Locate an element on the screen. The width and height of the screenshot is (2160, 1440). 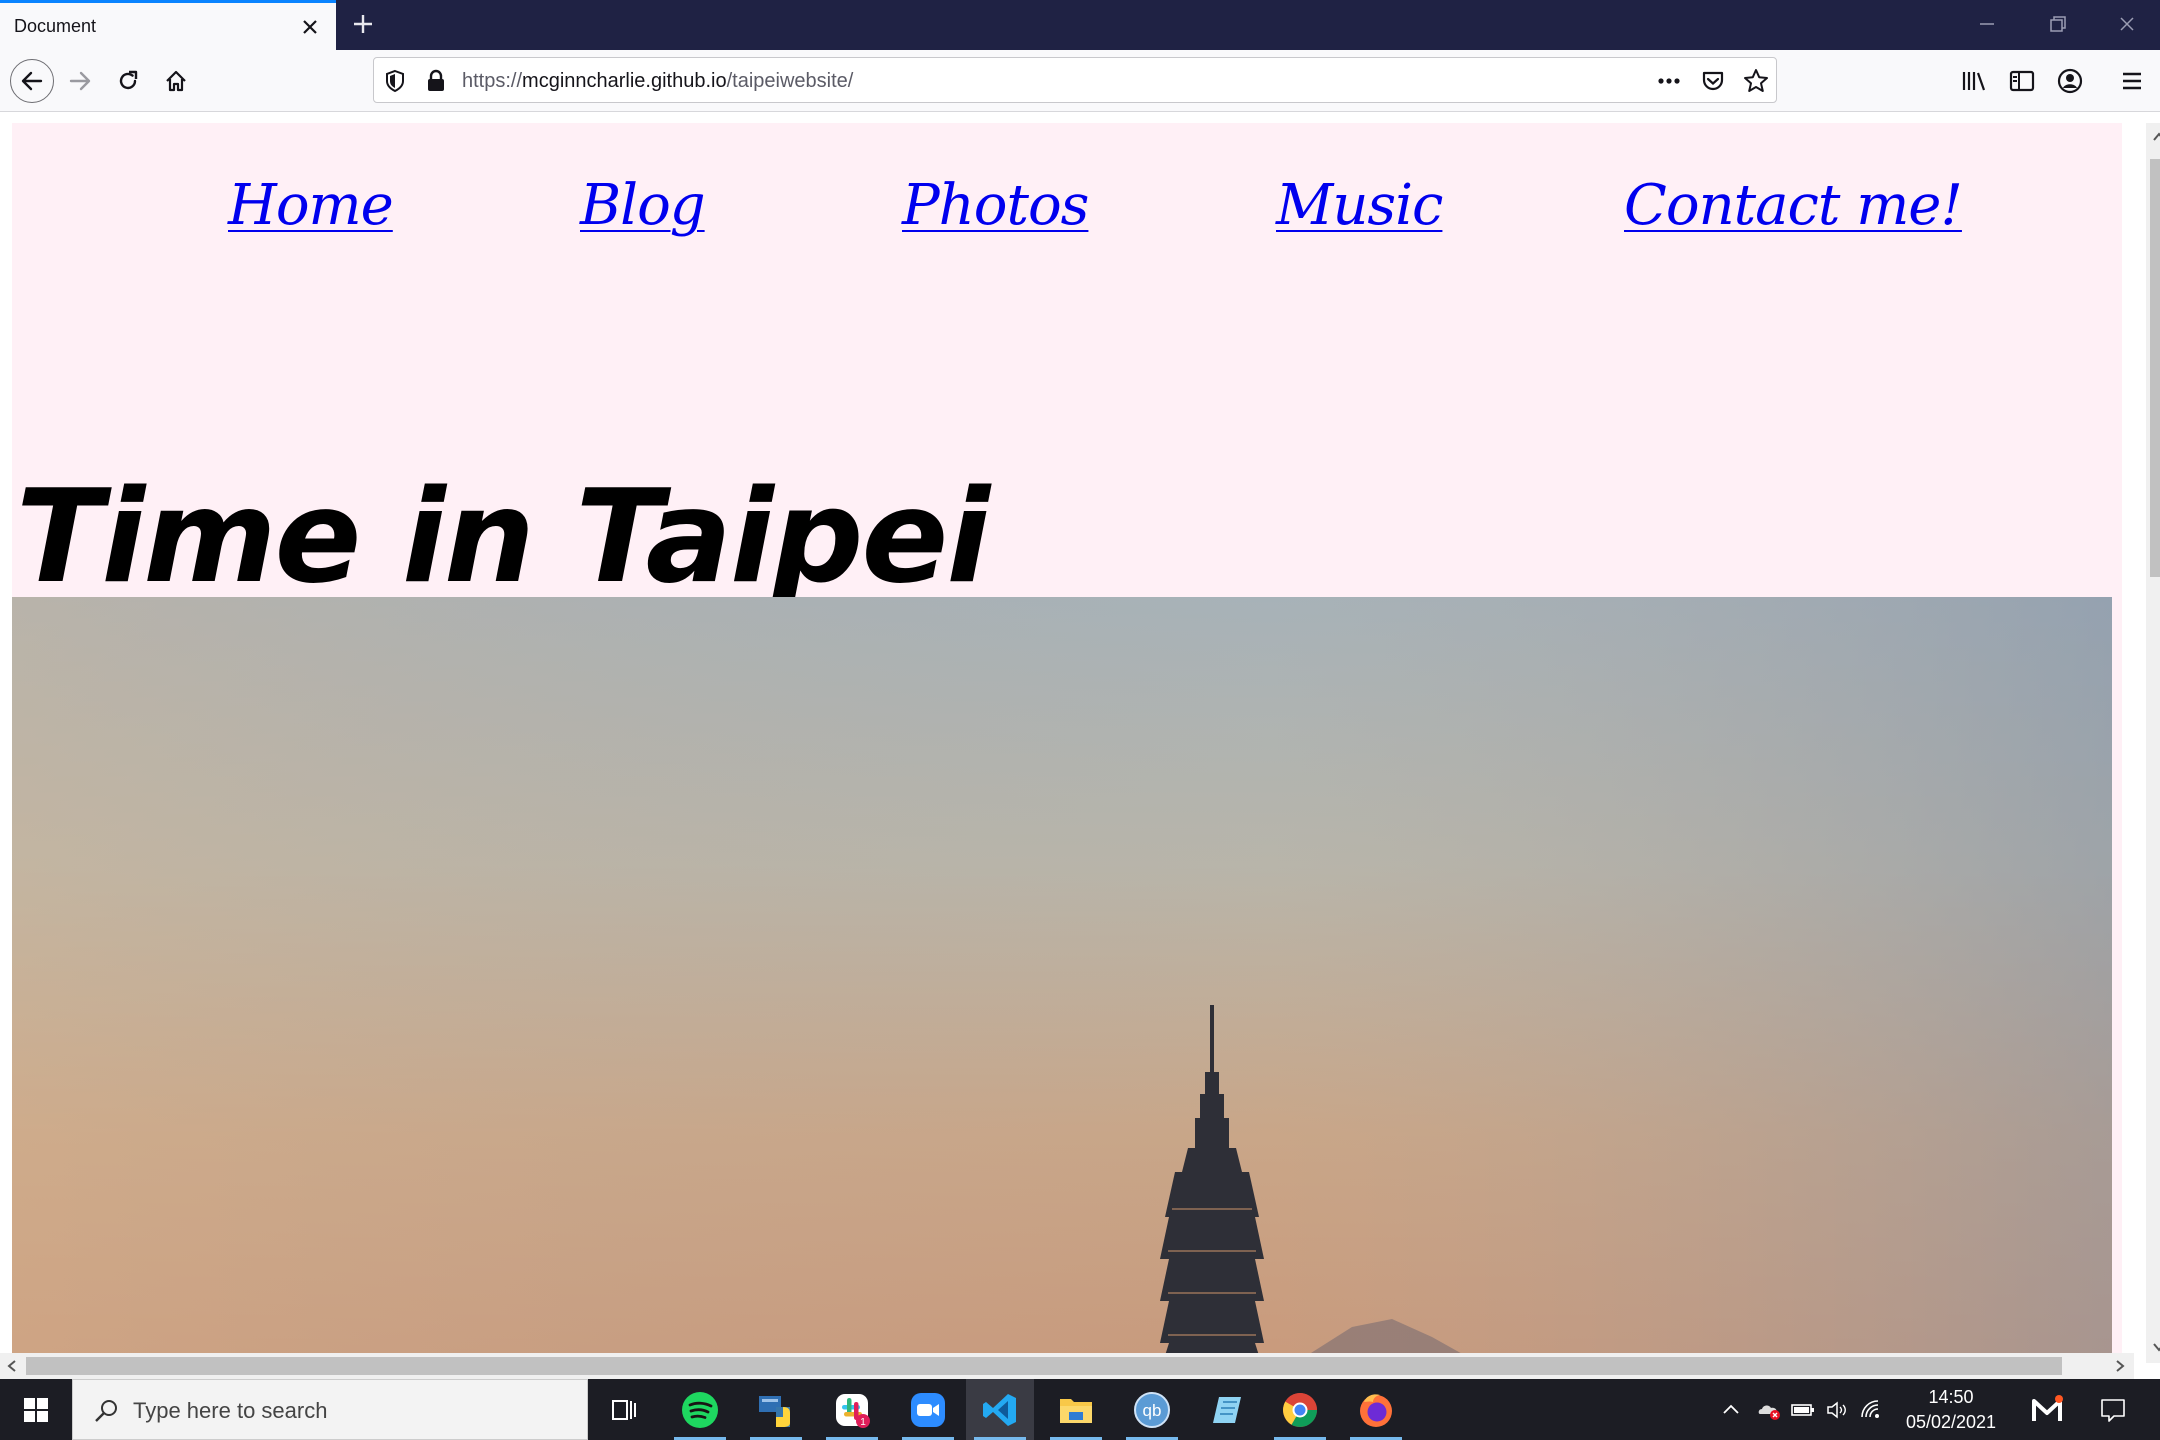
tab-title: Document is located at coordinates (55, 26).